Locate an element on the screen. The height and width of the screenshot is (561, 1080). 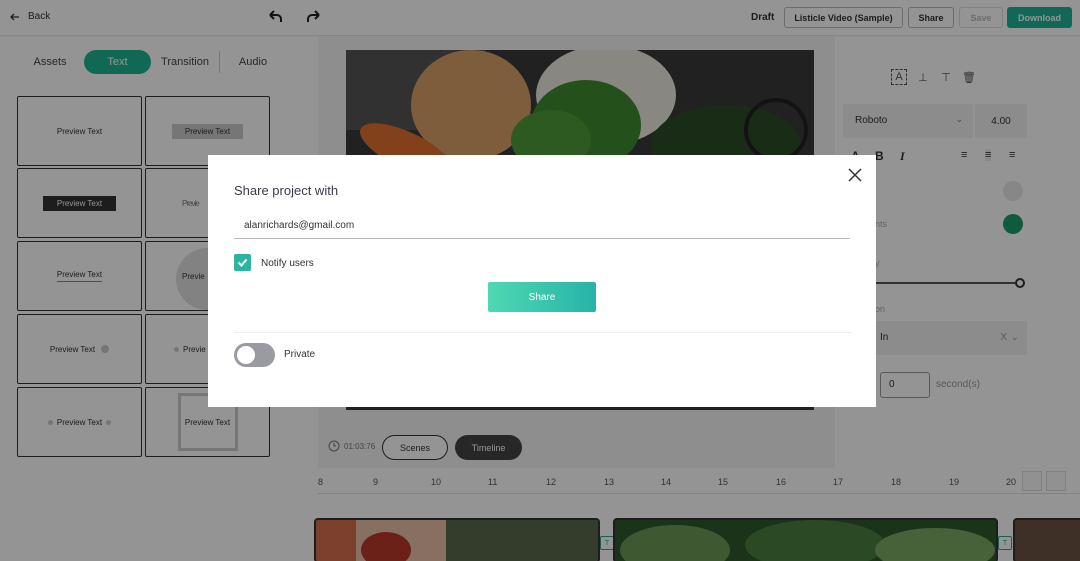
checkmark-icon is located at coordinates (242, 262).